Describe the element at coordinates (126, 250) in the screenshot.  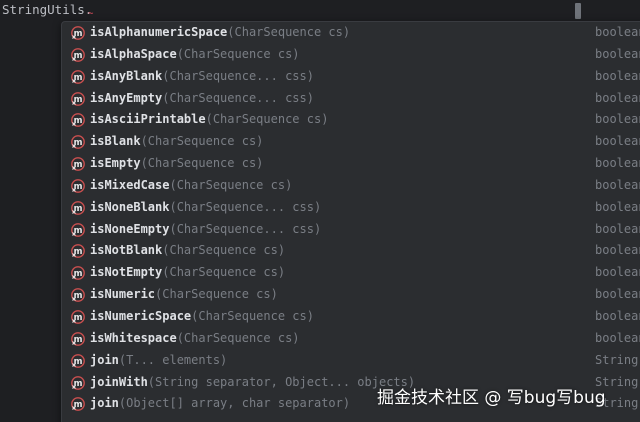
I see `method-name: isNotBlank` at that location.